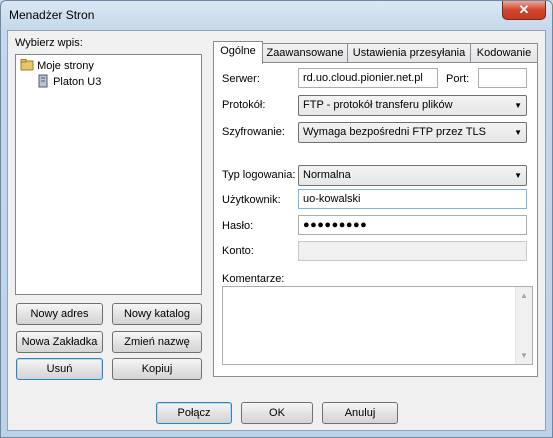  Describe the element at coordinates (412, 251) in the screenshot. I see `account-input` at that location.